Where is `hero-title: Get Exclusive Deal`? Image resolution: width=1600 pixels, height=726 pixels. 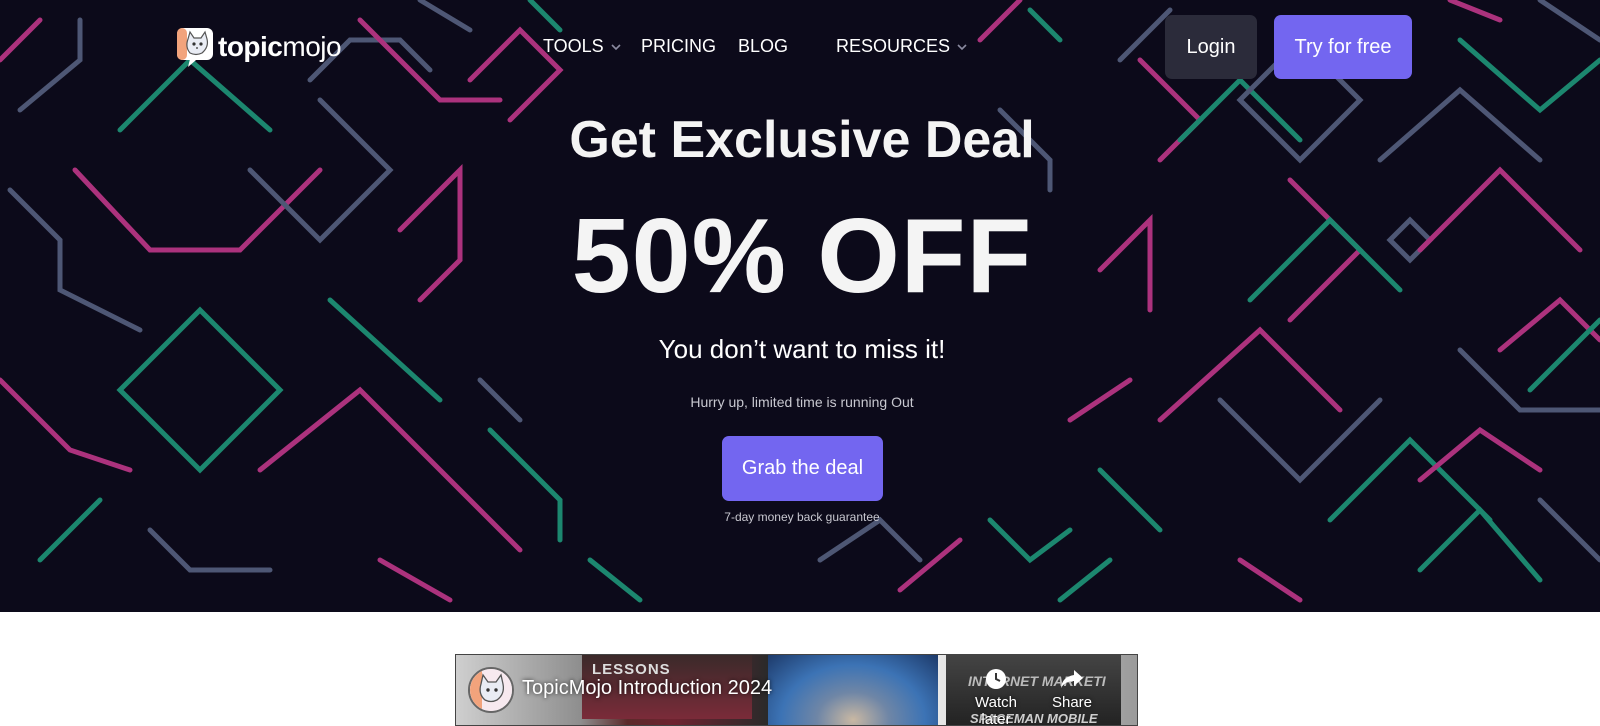
hero-title: Get Exclusive Deal is located at coordinates (802, 140).